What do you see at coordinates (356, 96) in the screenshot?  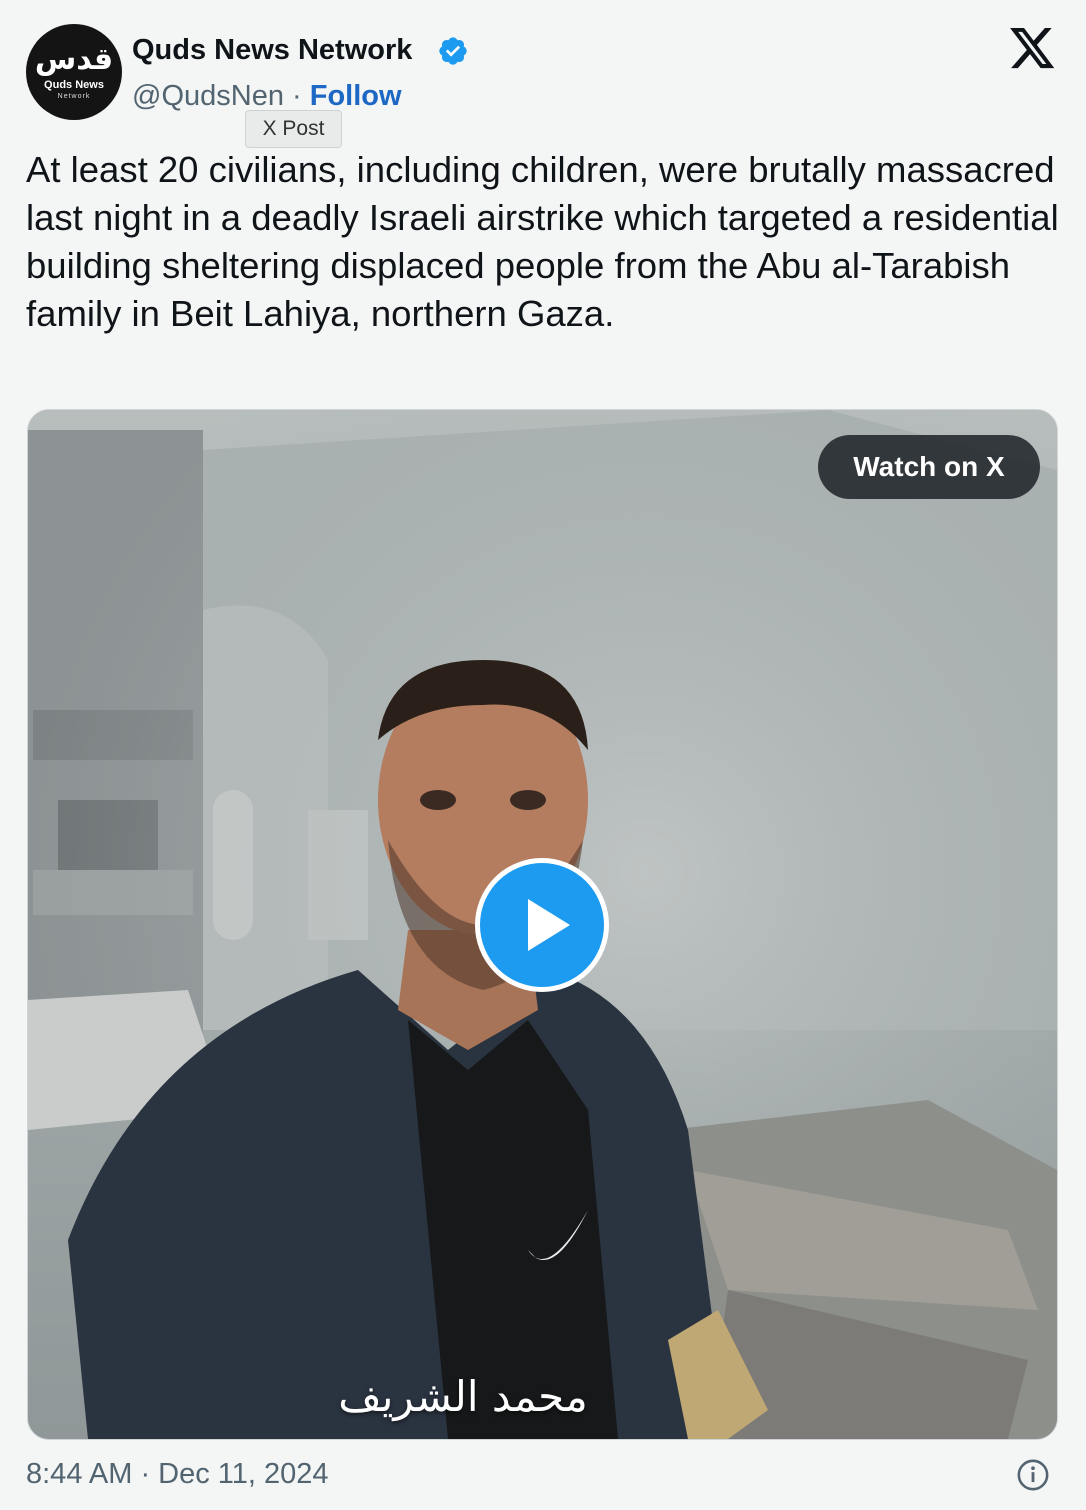 I see `follow-button: Follow` at bounding box center [356, 96].